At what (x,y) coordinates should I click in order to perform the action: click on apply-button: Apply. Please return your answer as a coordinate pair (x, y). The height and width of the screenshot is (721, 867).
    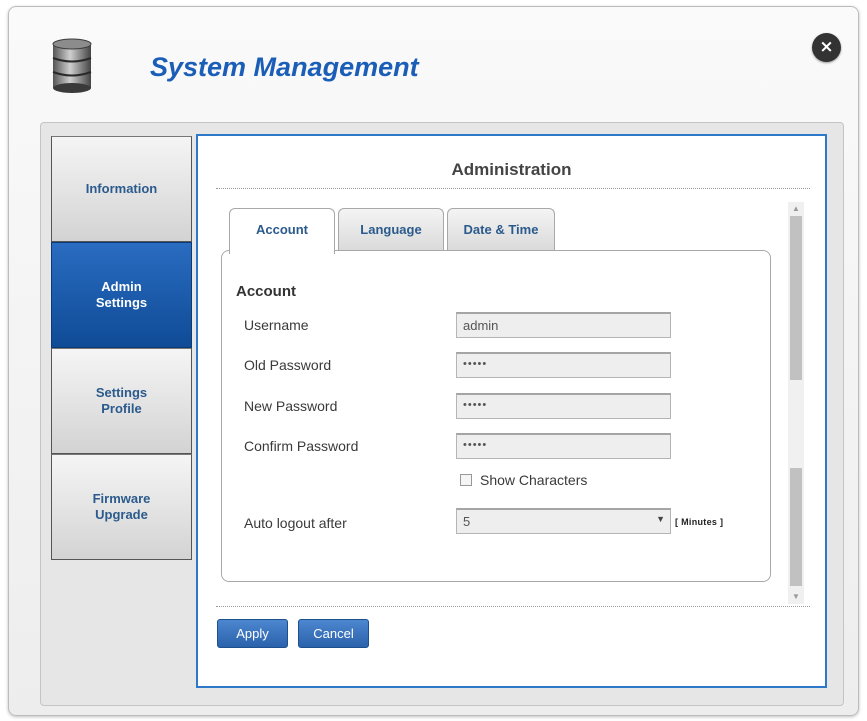
    Looking at the image, I should click on (252, 633).